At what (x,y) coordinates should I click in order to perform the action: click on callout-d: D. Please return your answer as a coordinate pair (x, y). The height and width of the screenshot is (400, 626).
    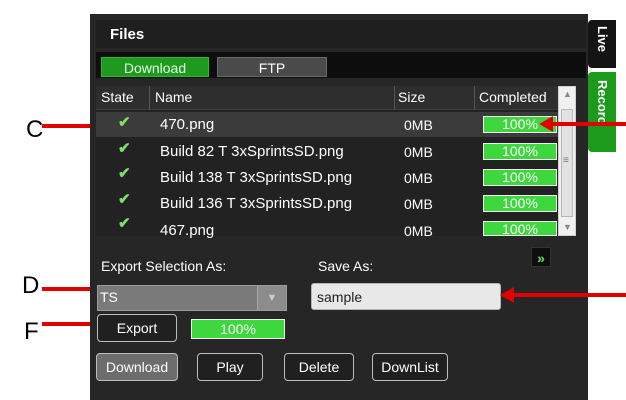
    Looking at the image, I should click on (31, 285).